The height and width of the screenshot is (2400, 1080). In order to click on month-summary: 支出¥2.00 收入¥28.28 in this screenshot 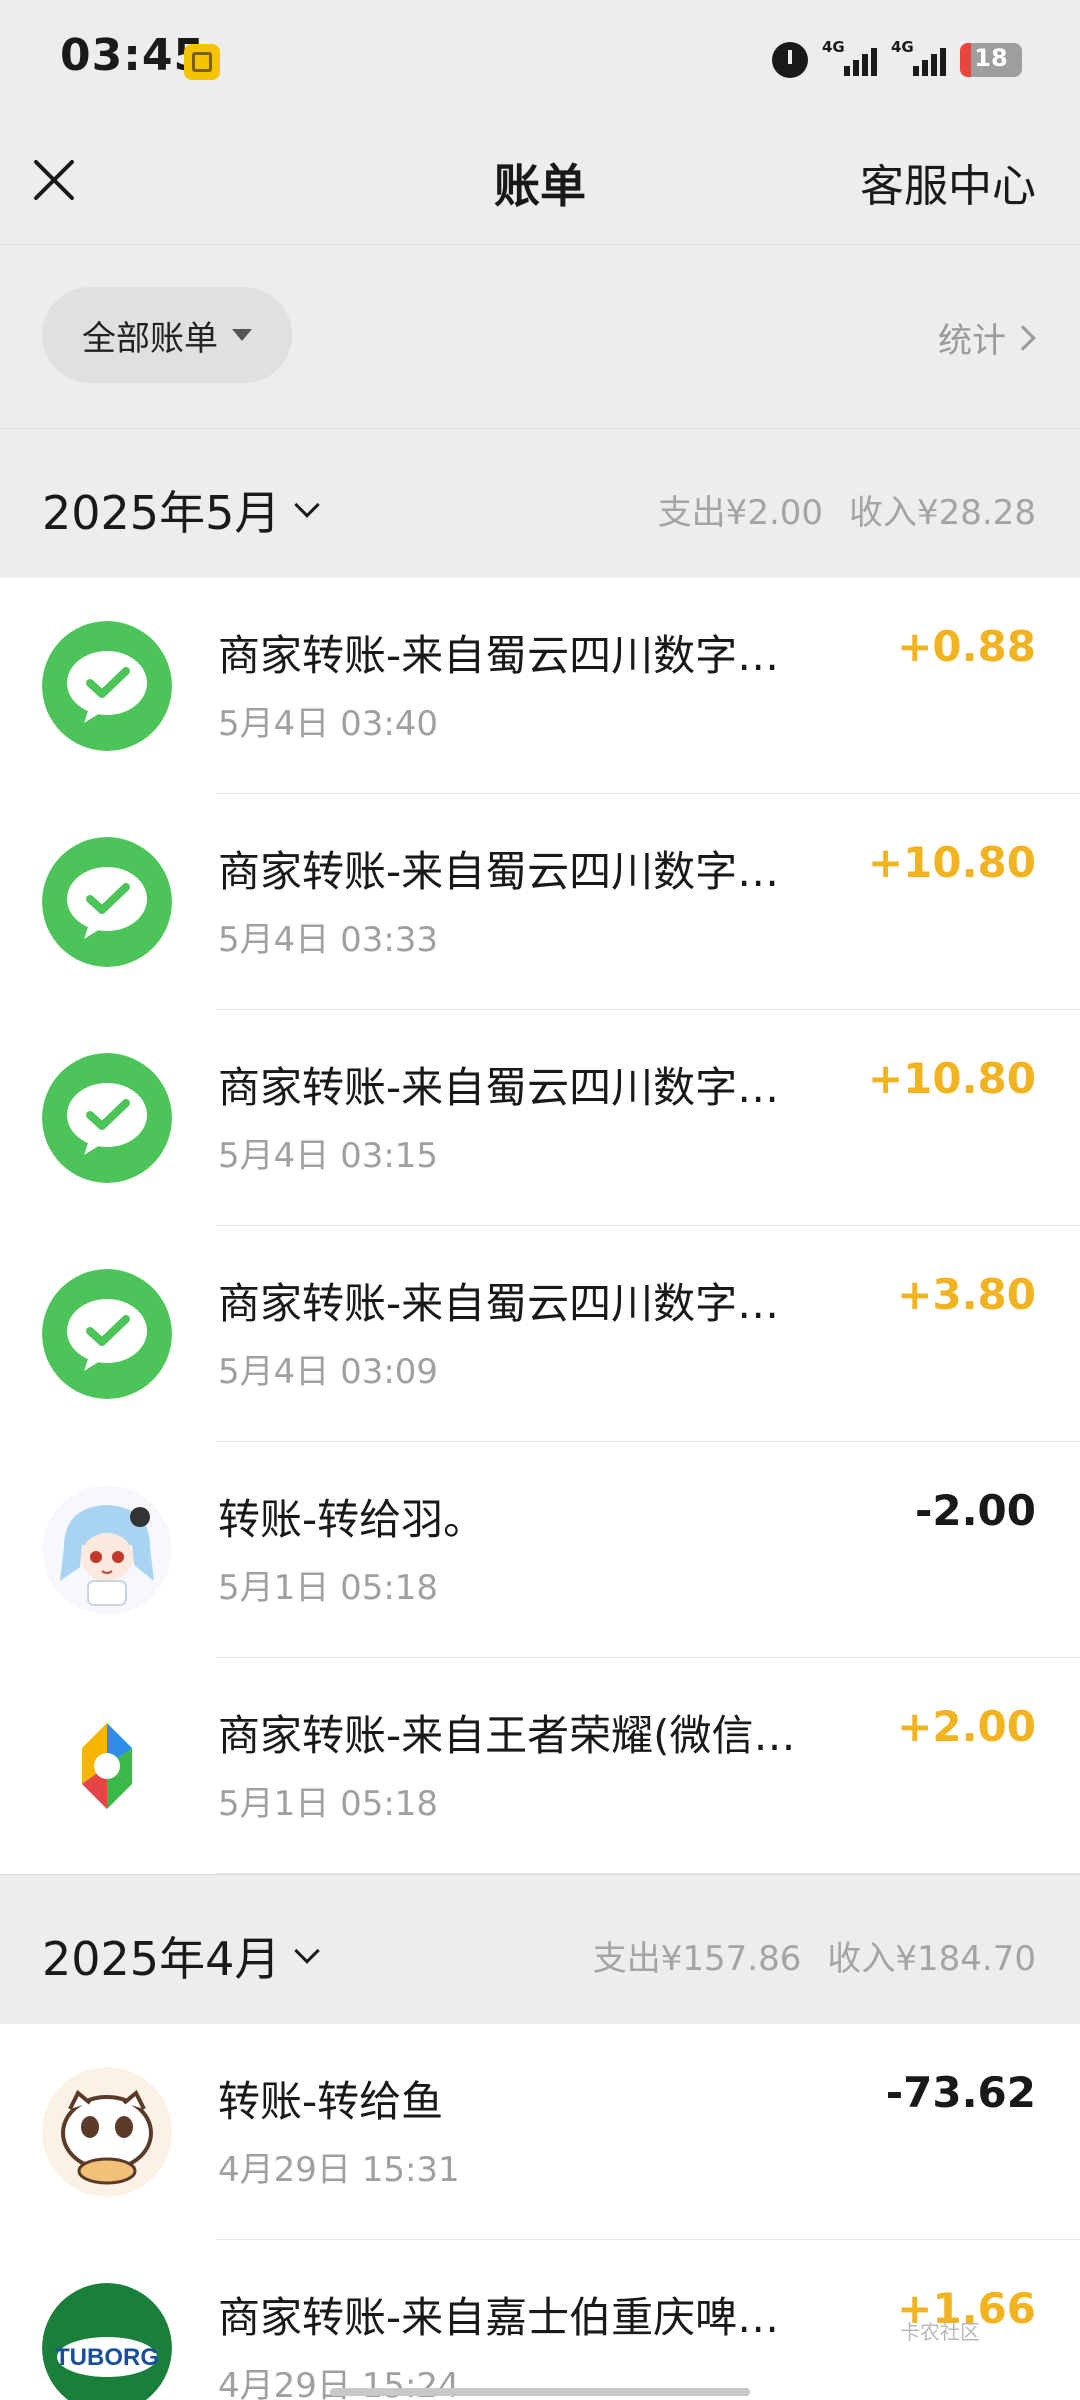, I will do `click(847, 509)`.